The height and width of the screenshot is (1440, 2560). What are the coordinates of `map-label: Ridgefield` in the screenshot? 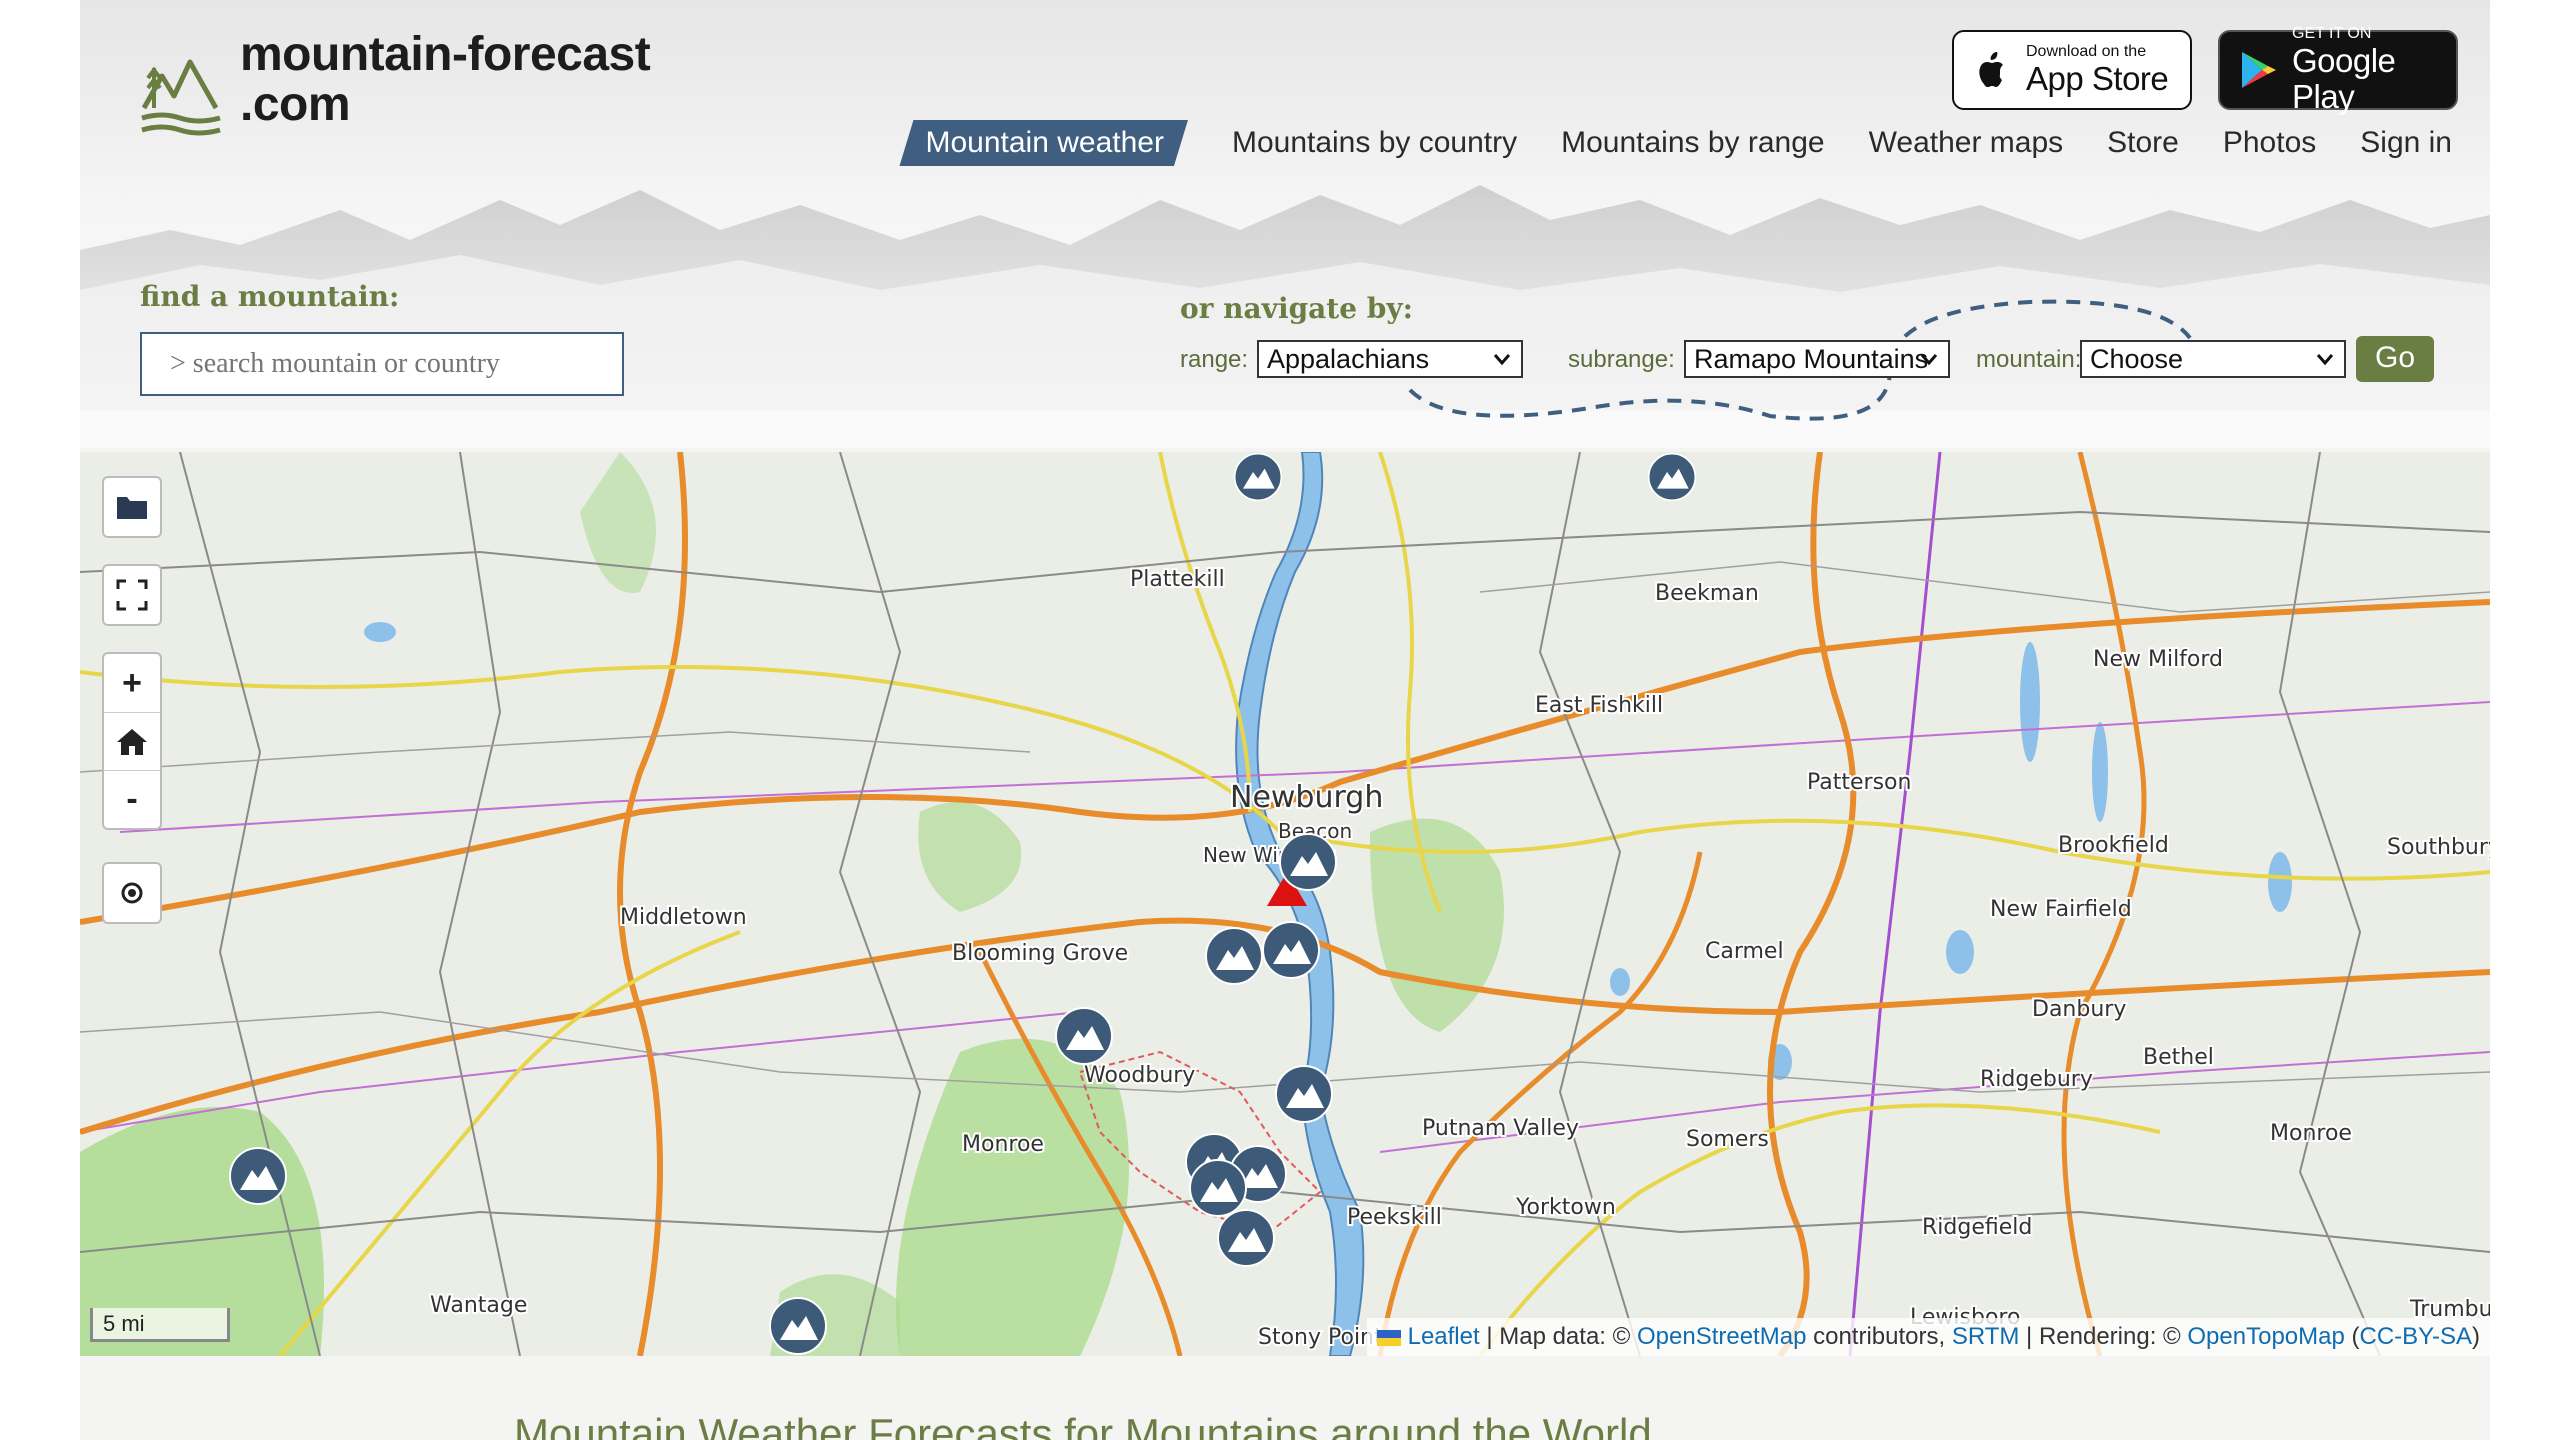 It's located at (1977, 1227).